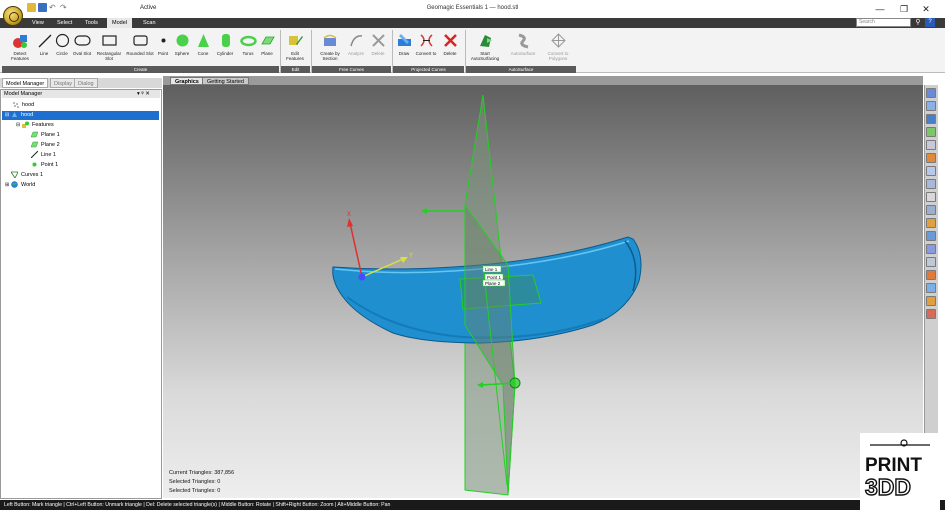  Describe the element at coordinates (163, 44) in the screenshot. I see `point-button: Point` at that location.